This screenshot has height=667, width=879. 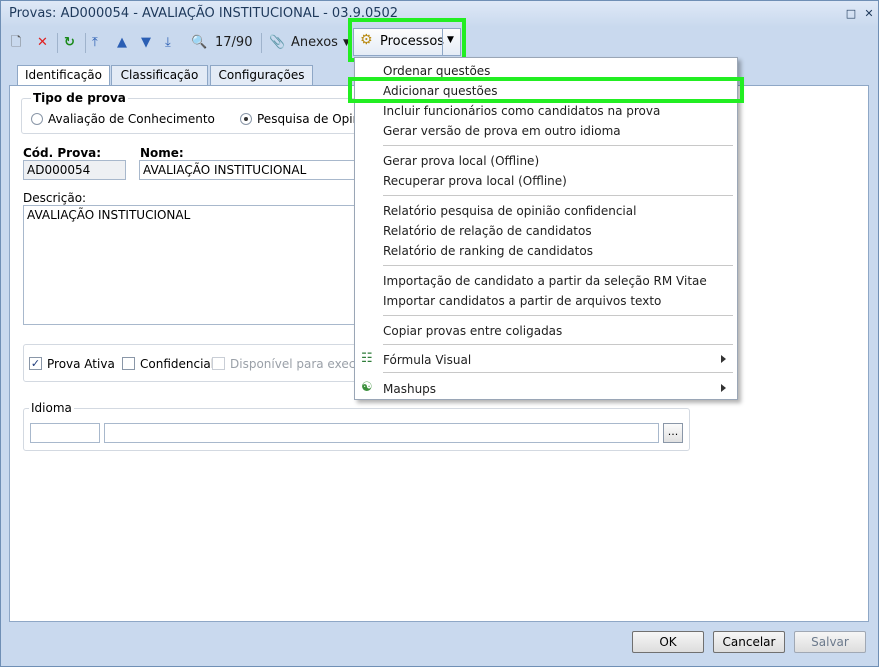 I want to click on confidencial-checkbox, so click(x=128, y=363).